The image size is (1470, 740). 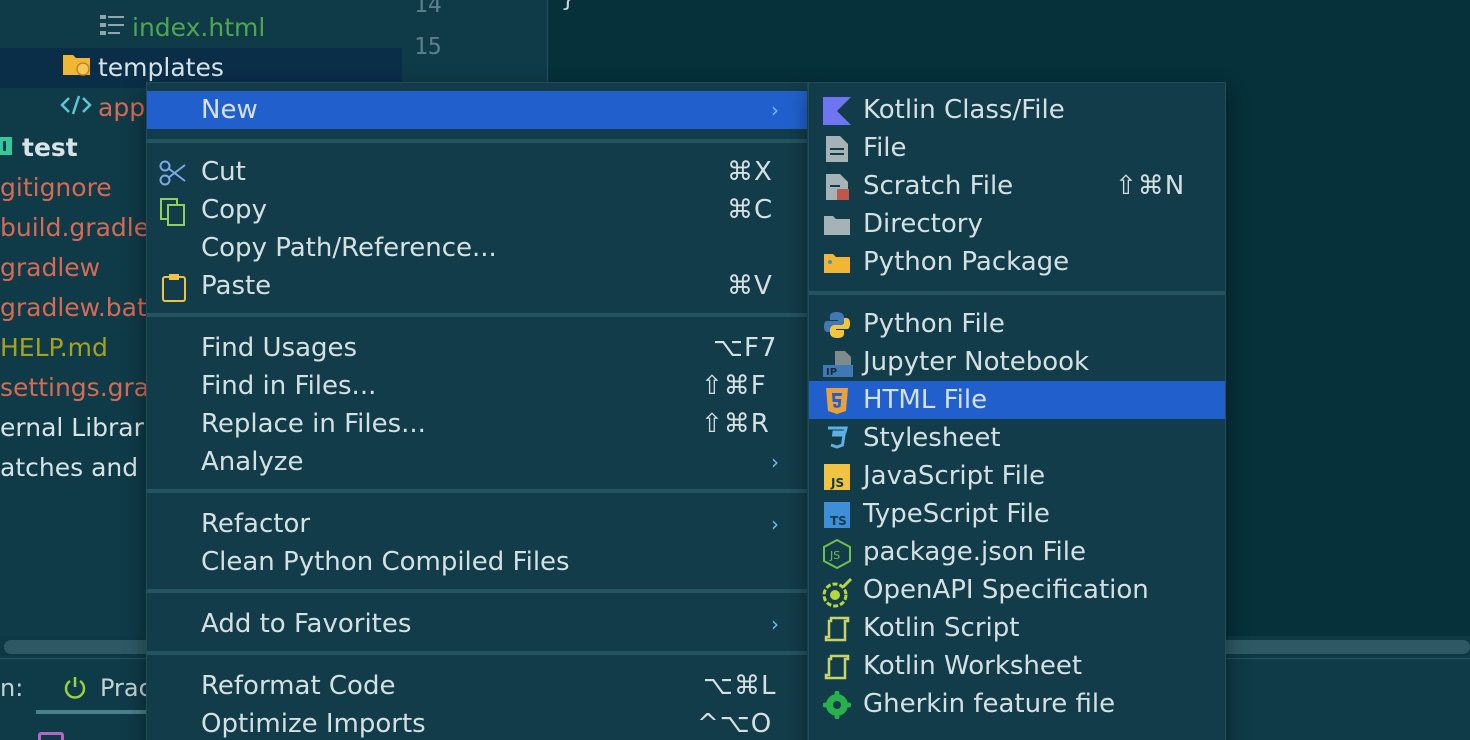 I want to click on tree-item-help-md: HELP.md, so click(x=54, y=348).